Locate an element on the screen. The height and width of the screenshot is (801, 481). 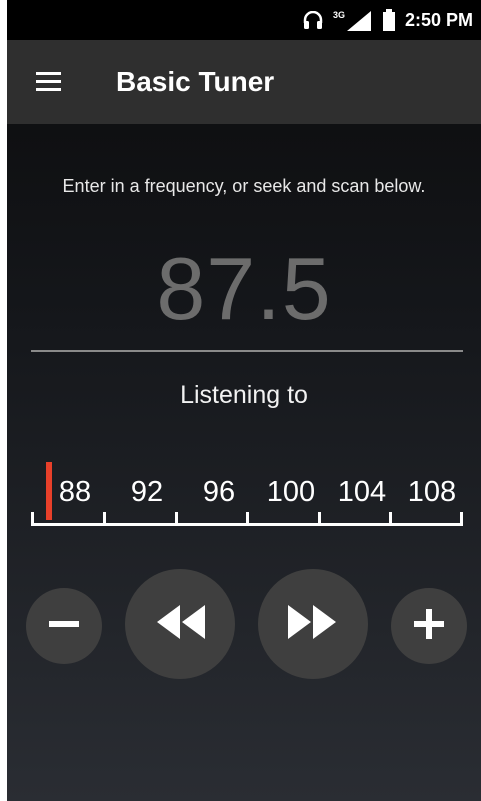
scale-label: 108 is located at coordinates (432, 492).